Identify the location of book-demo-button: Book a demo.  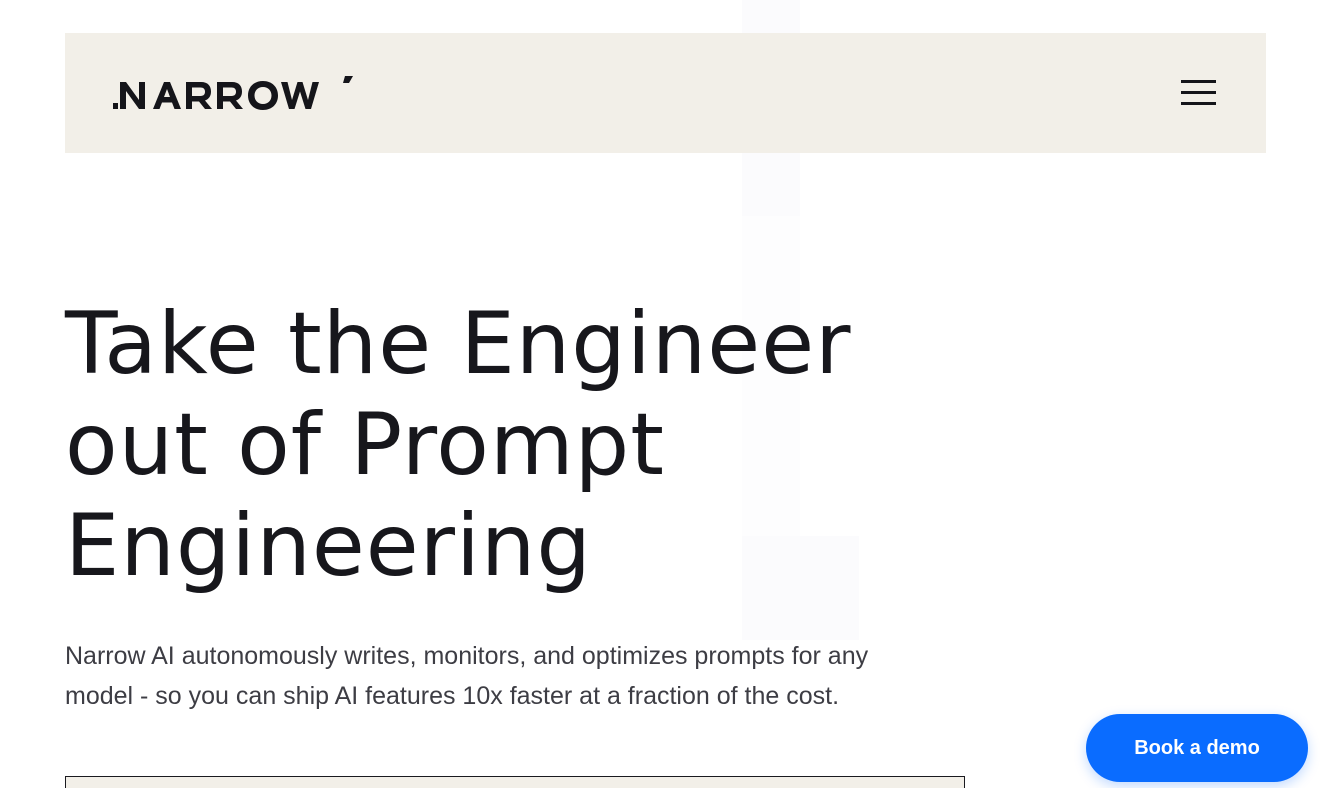
(1197, 748).